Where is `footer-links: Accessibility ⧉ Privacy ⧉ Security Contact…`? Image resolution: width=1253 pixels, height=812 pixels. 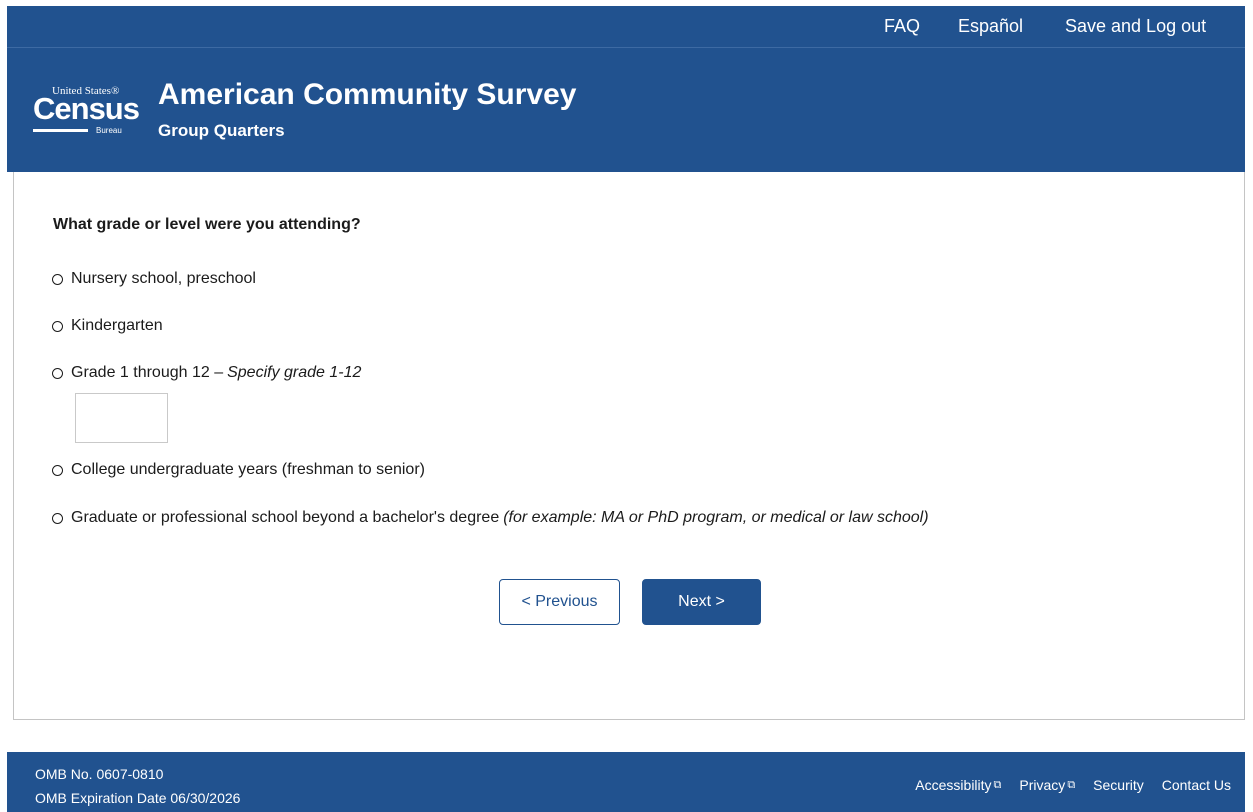 footer-links: Accessibility ⧉ Privacy ⧉ Security Contact… is located at coordinates (1064, 785).